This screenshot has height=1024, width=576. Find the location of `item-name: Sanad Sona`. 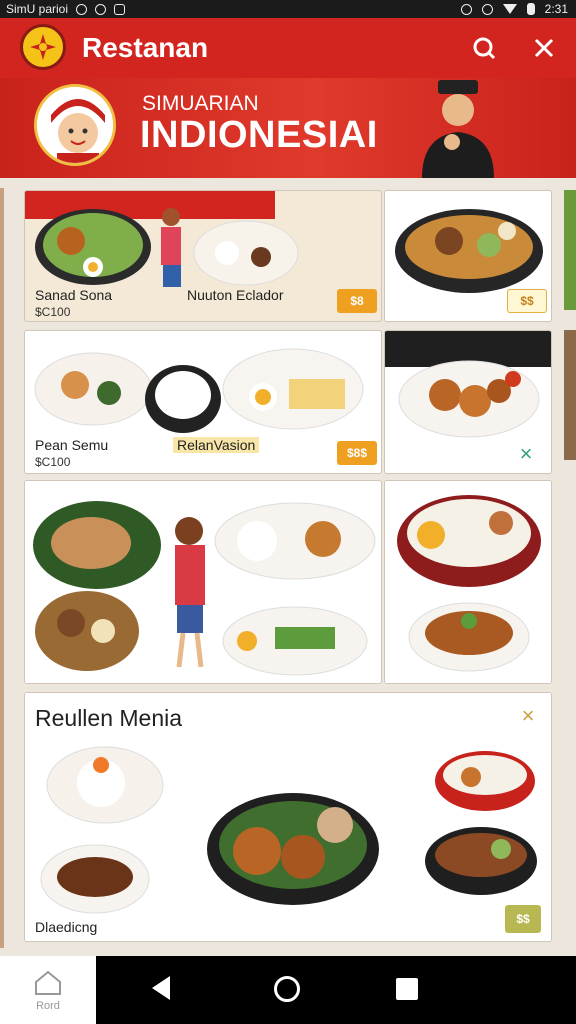

item-name: Sanad Sona is located at coordinates (74, 295).